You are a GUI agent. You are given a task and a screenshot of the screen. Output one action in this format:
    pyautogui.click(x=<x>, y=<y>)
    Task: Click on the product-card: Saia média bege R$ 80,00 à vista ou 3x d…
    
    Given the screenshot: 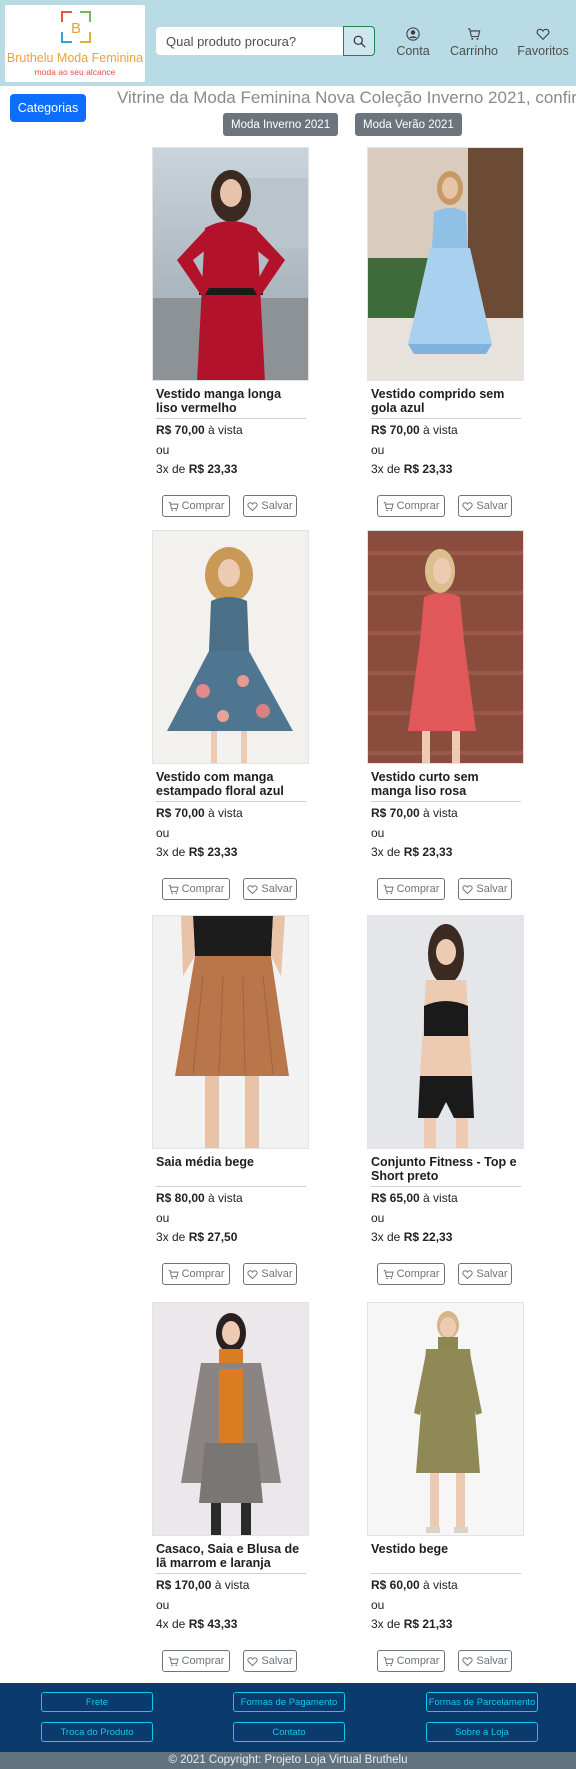 What is the action you would take?
    pyautogui.click(x=230, y=1099)
    